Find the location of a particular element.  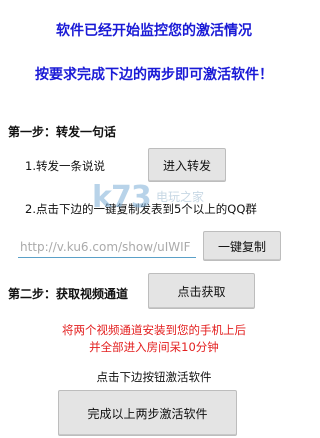

forward-button: 进入转发 is located at coordinates (187, 165).